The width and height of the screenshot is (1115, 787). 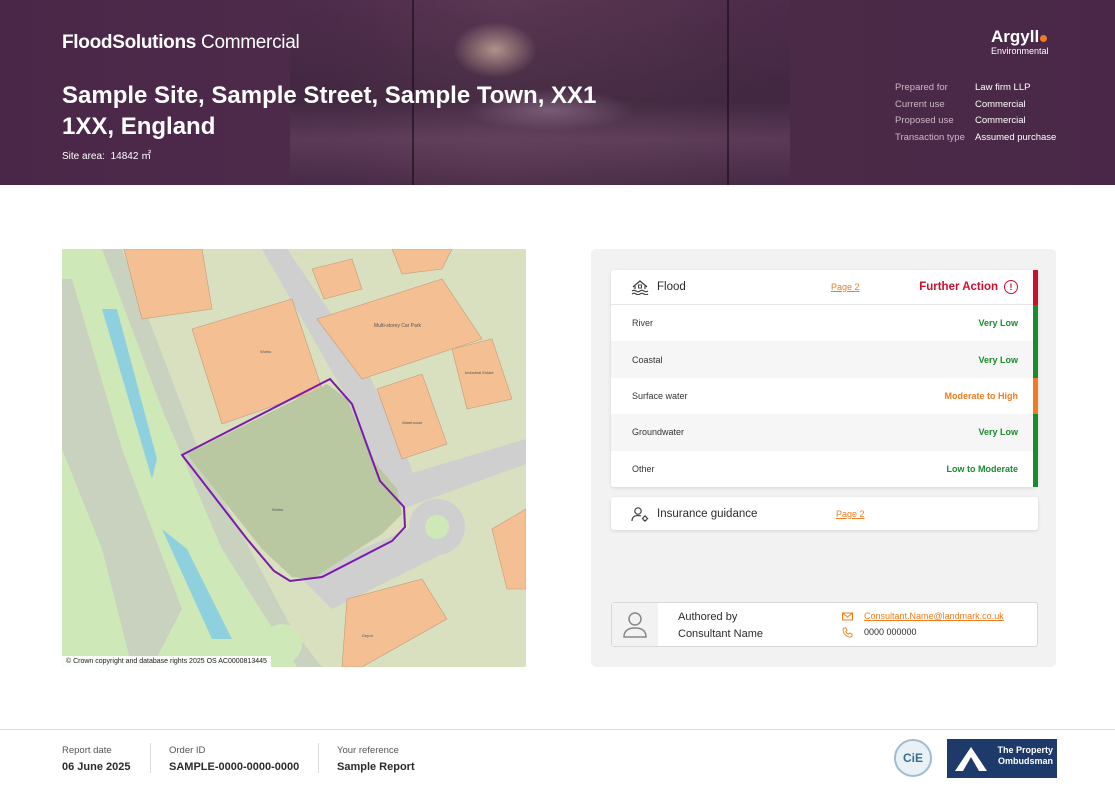 What do you see at coordinates (890, 632) in the screenshot?
I see `author-phone-text: 0000 000000` at bounding box center [890, 632].